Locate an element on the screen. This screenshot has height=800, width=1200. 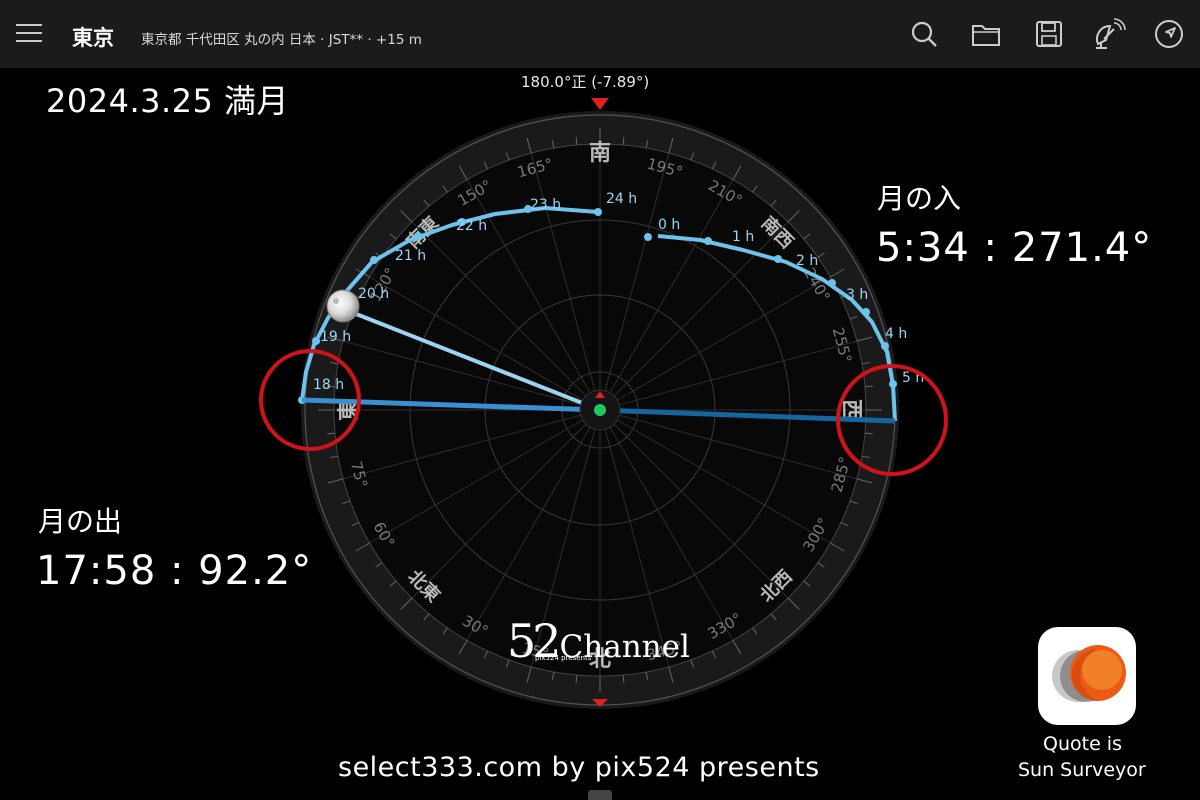
heading-readout: 180.0°正 (-7.89°) is located at coordinates (585, 82).